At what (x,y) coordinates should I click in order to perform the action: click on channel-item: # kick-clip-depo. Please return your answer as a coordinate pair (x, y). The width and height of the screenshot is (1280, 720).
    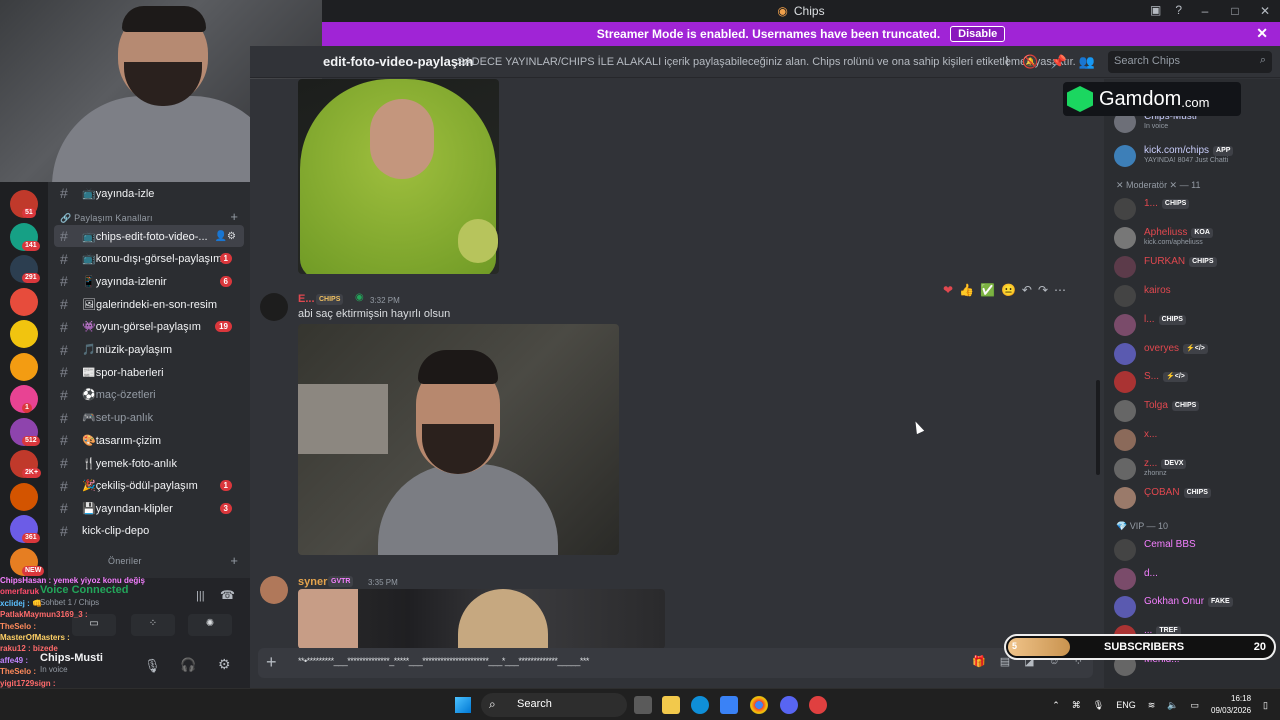
    Looking at the image, I should click on (149, 531).